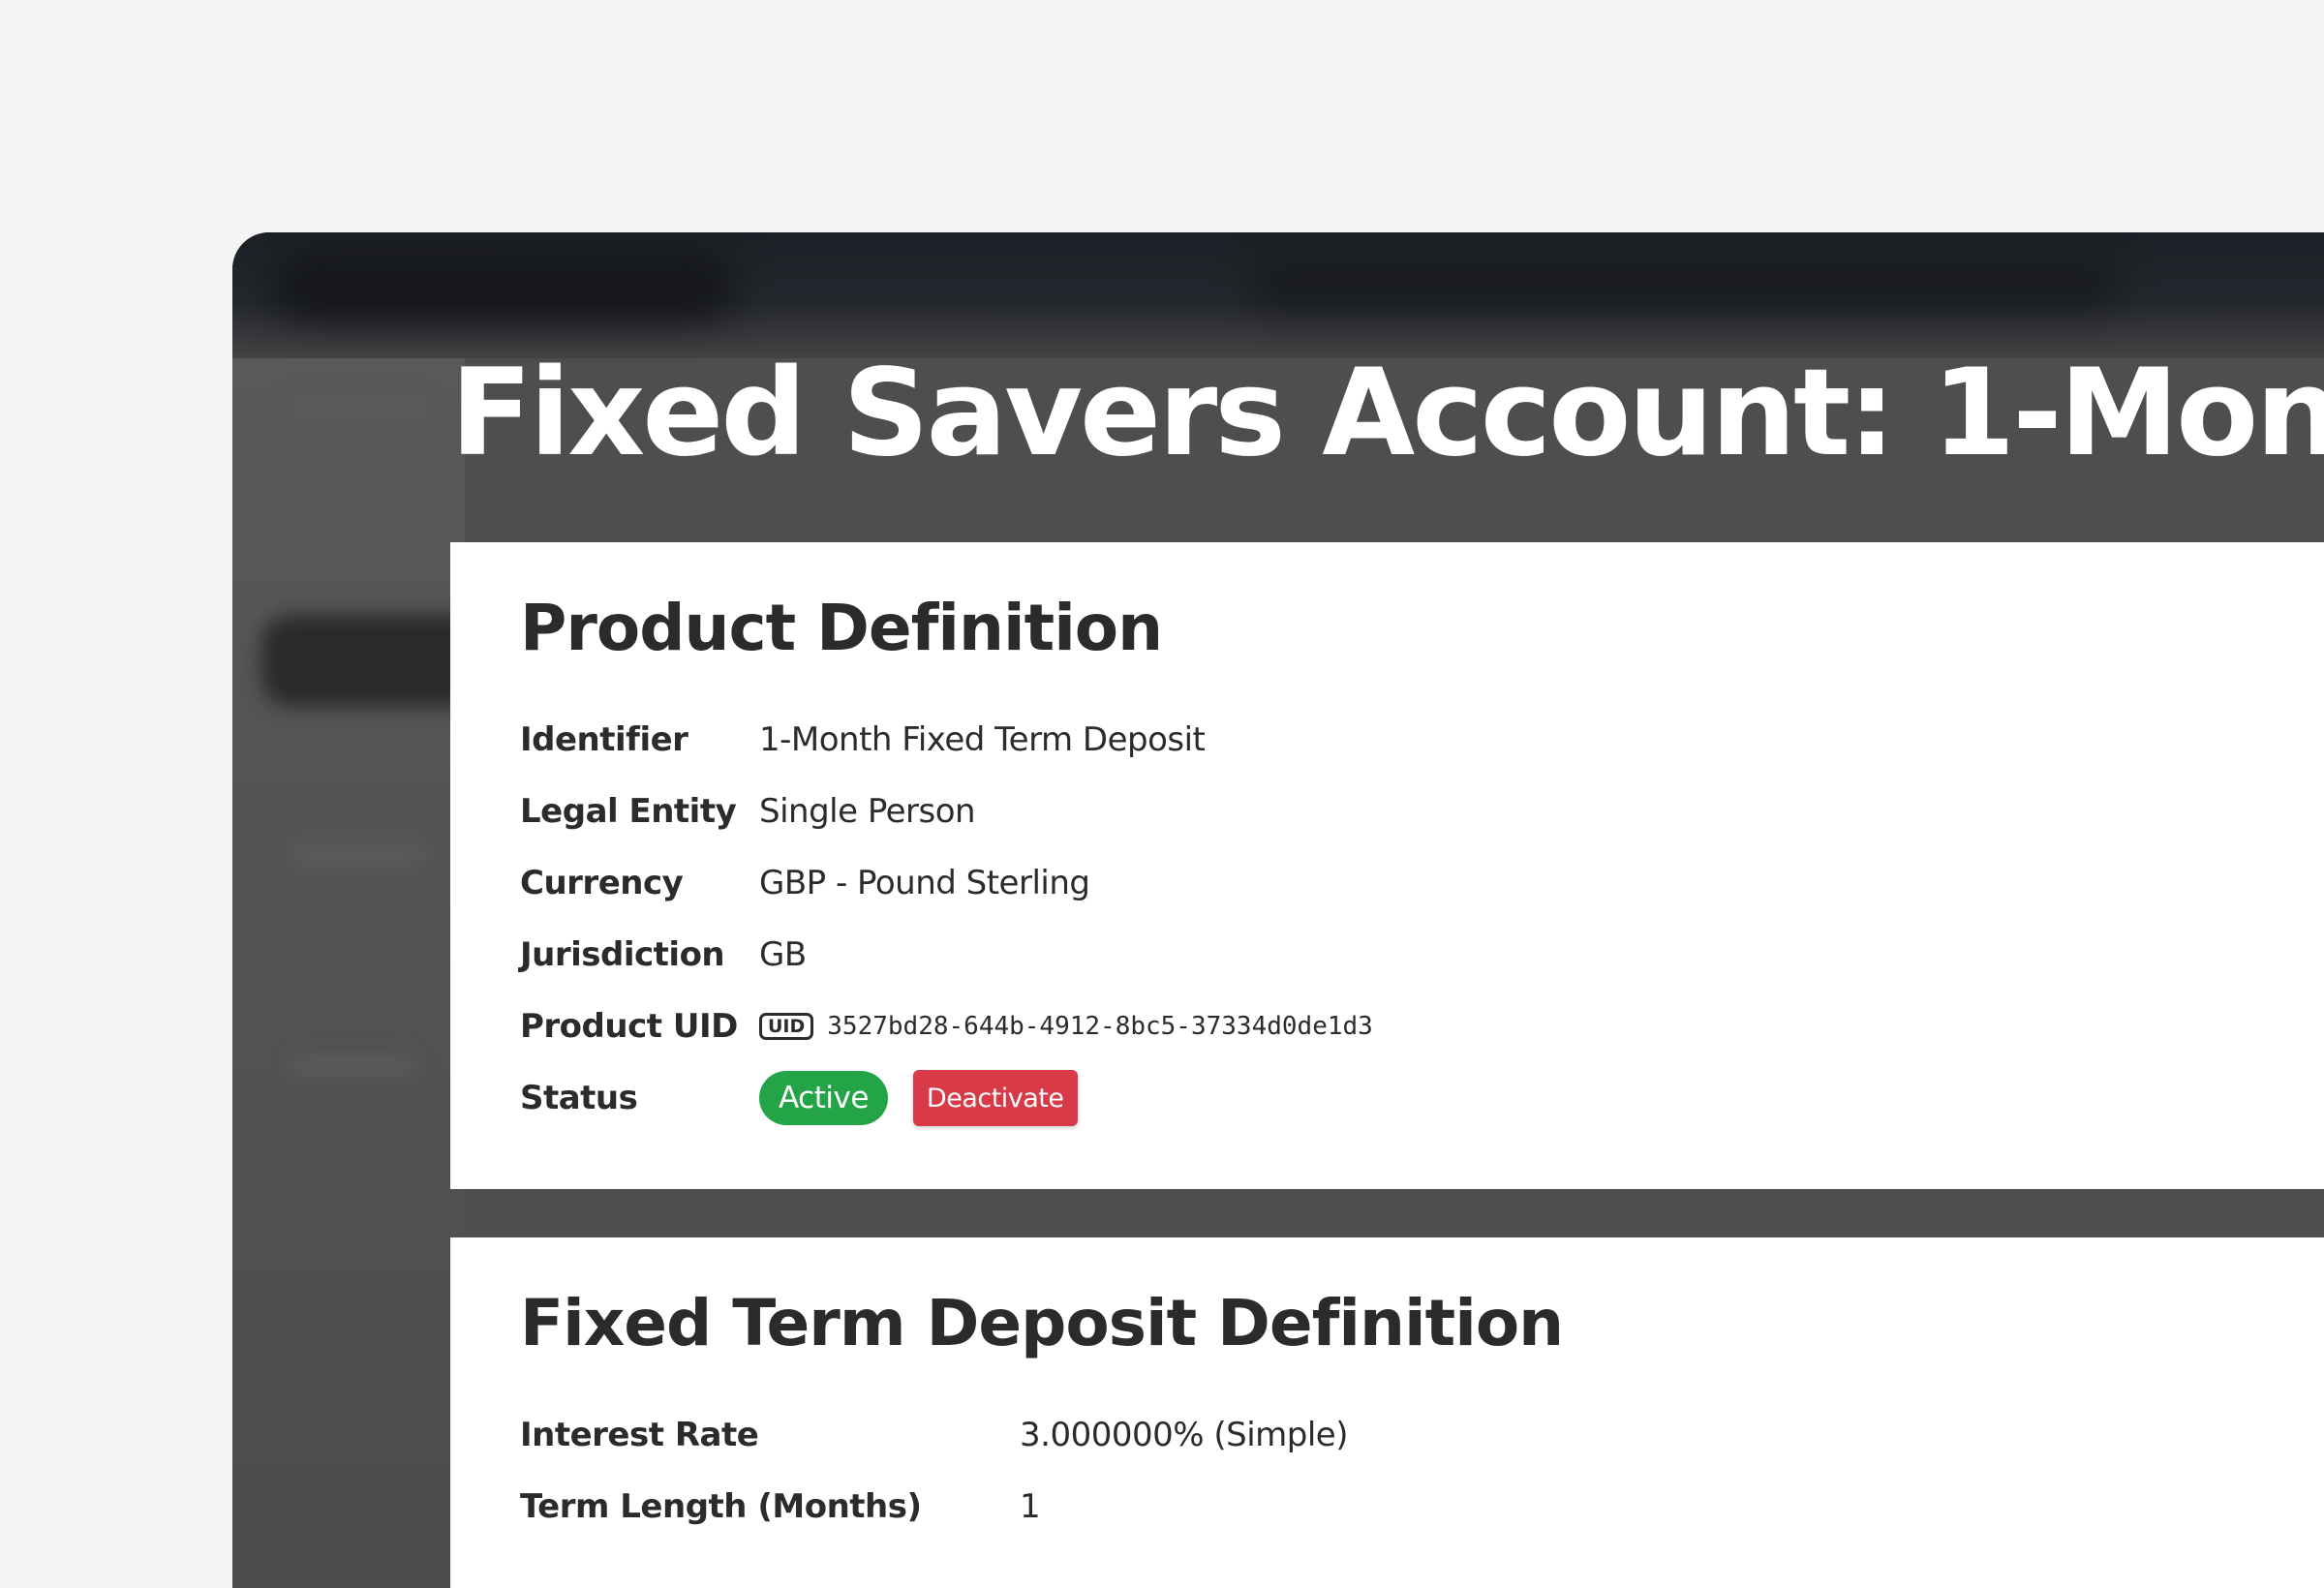 The width and height of the screenshot is (2324, 1588). Describe the element at coordinates (602, 883) in the screenshot. I see `currency-label: Currency` at that location.